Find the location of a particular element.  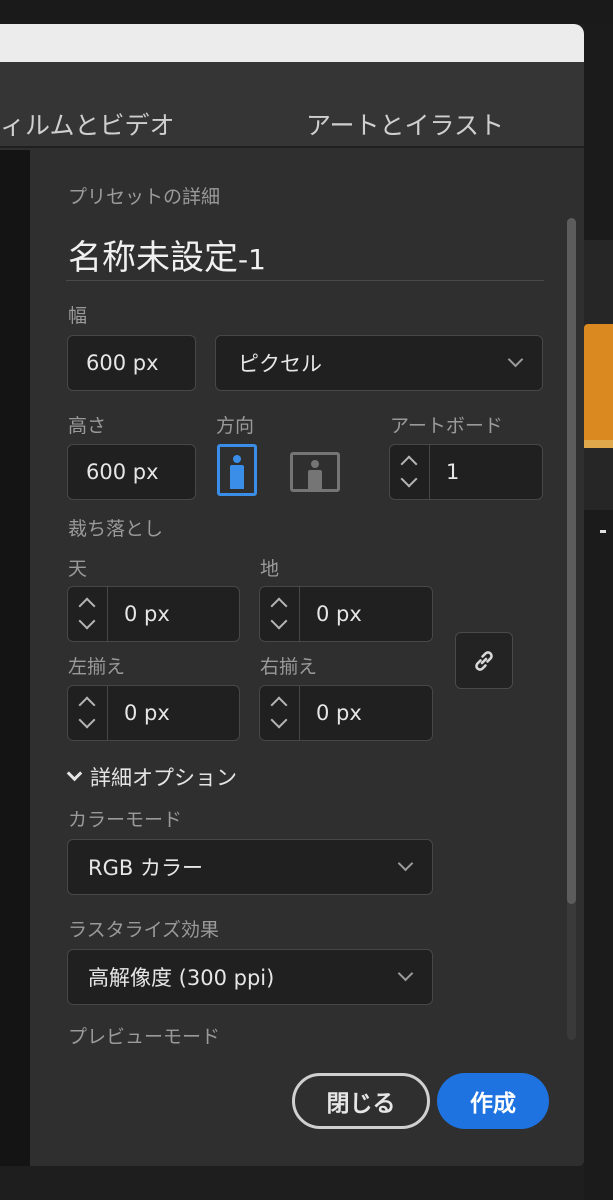

create-button: 作成 is located at coordinates (493, 1101).